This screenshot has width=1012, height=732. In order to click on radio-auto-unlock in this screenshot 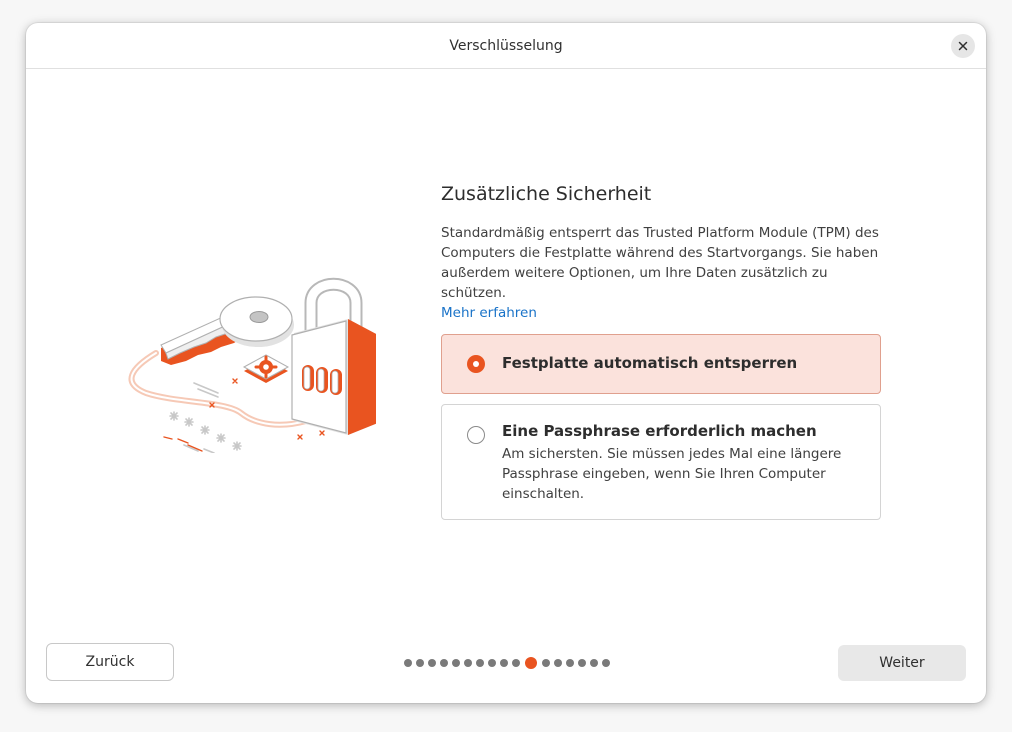, I will do `click(476, 364)`.